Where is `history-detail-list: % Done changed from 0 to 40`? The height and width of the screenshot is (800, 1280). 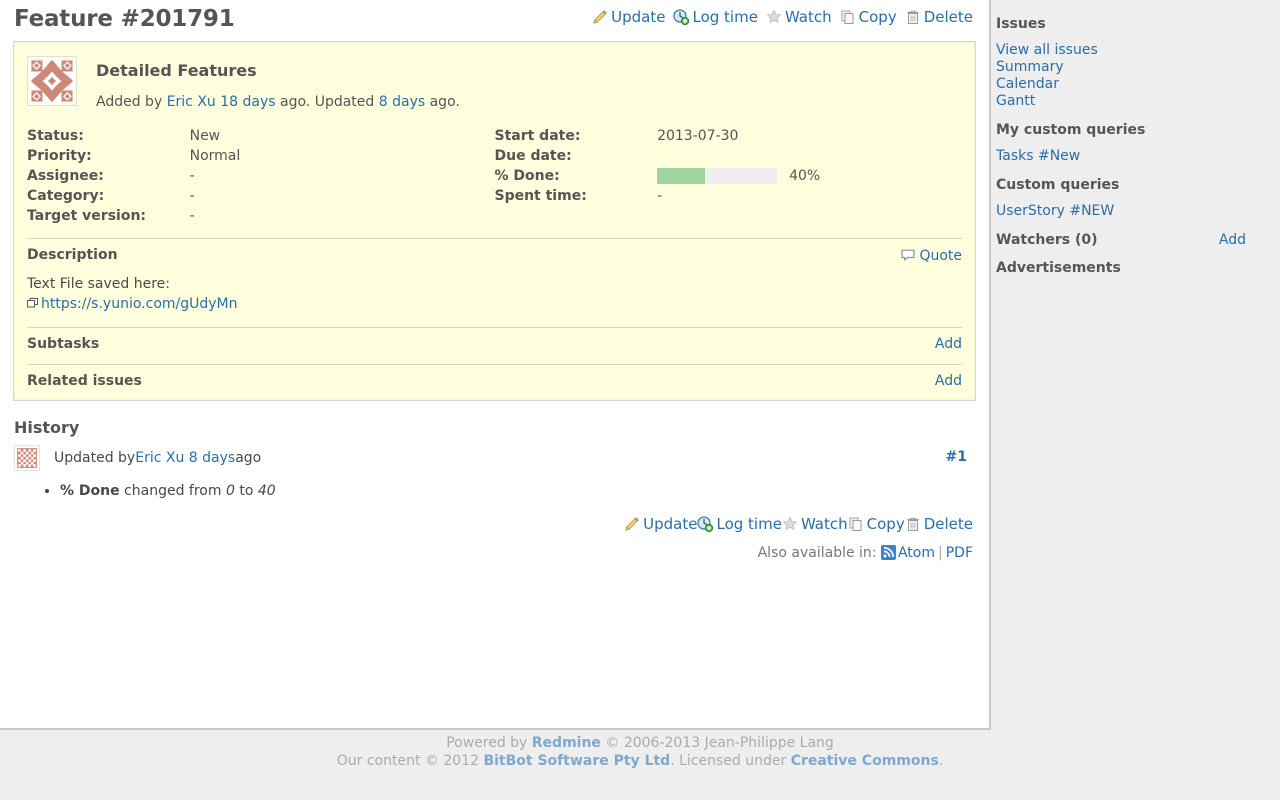
history-detail-list: % Done changed from 0 to 40 is located at coordinates (494, 491).